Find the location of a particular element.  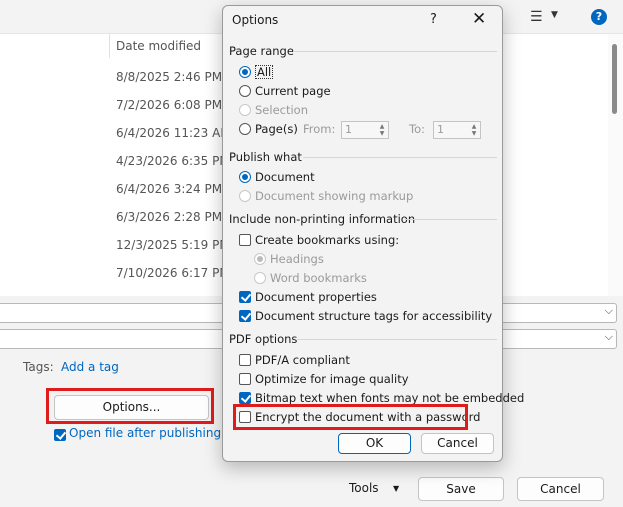

bookmarks-headings-radio is located at coordinates (260, 259).